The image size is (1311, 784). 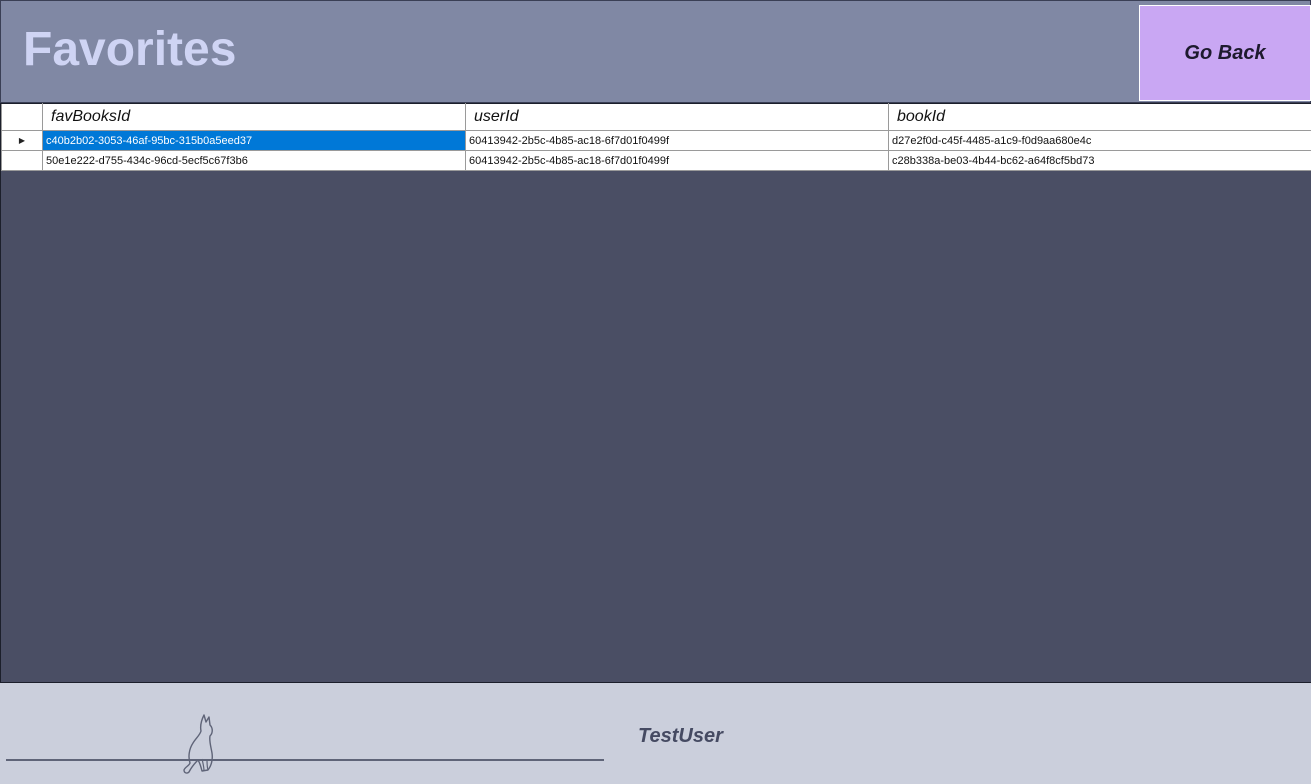 What do you see at coordinates (254, 160) in the screenshot?
I see `cell-favbooksid: 50e1e222-d755-434c-96cd-5ecf5c67f3b6` at bounding box center [254, 160].